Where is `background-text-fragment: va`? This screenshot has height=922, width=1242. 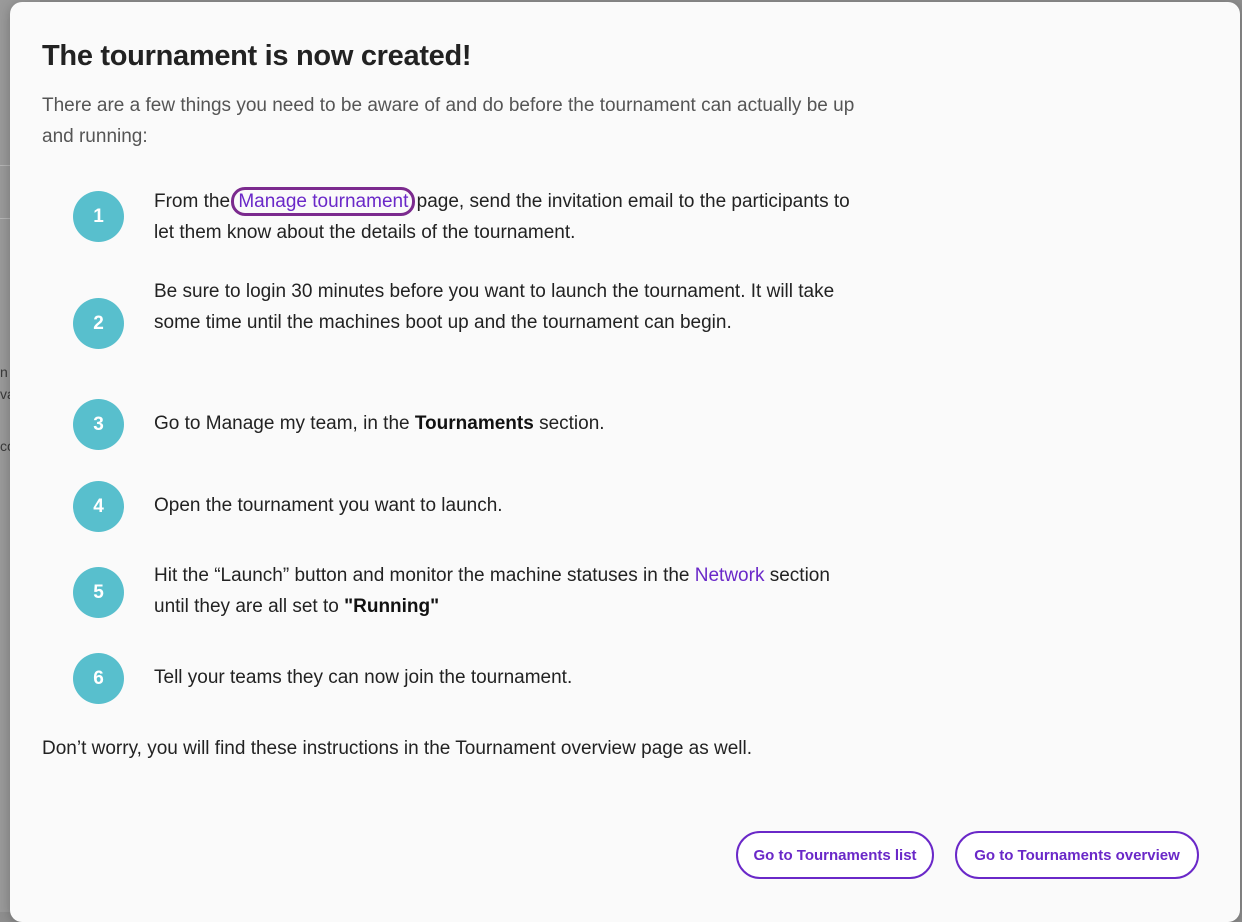 background-text-fragment: va is located at coordinates (5, 394).